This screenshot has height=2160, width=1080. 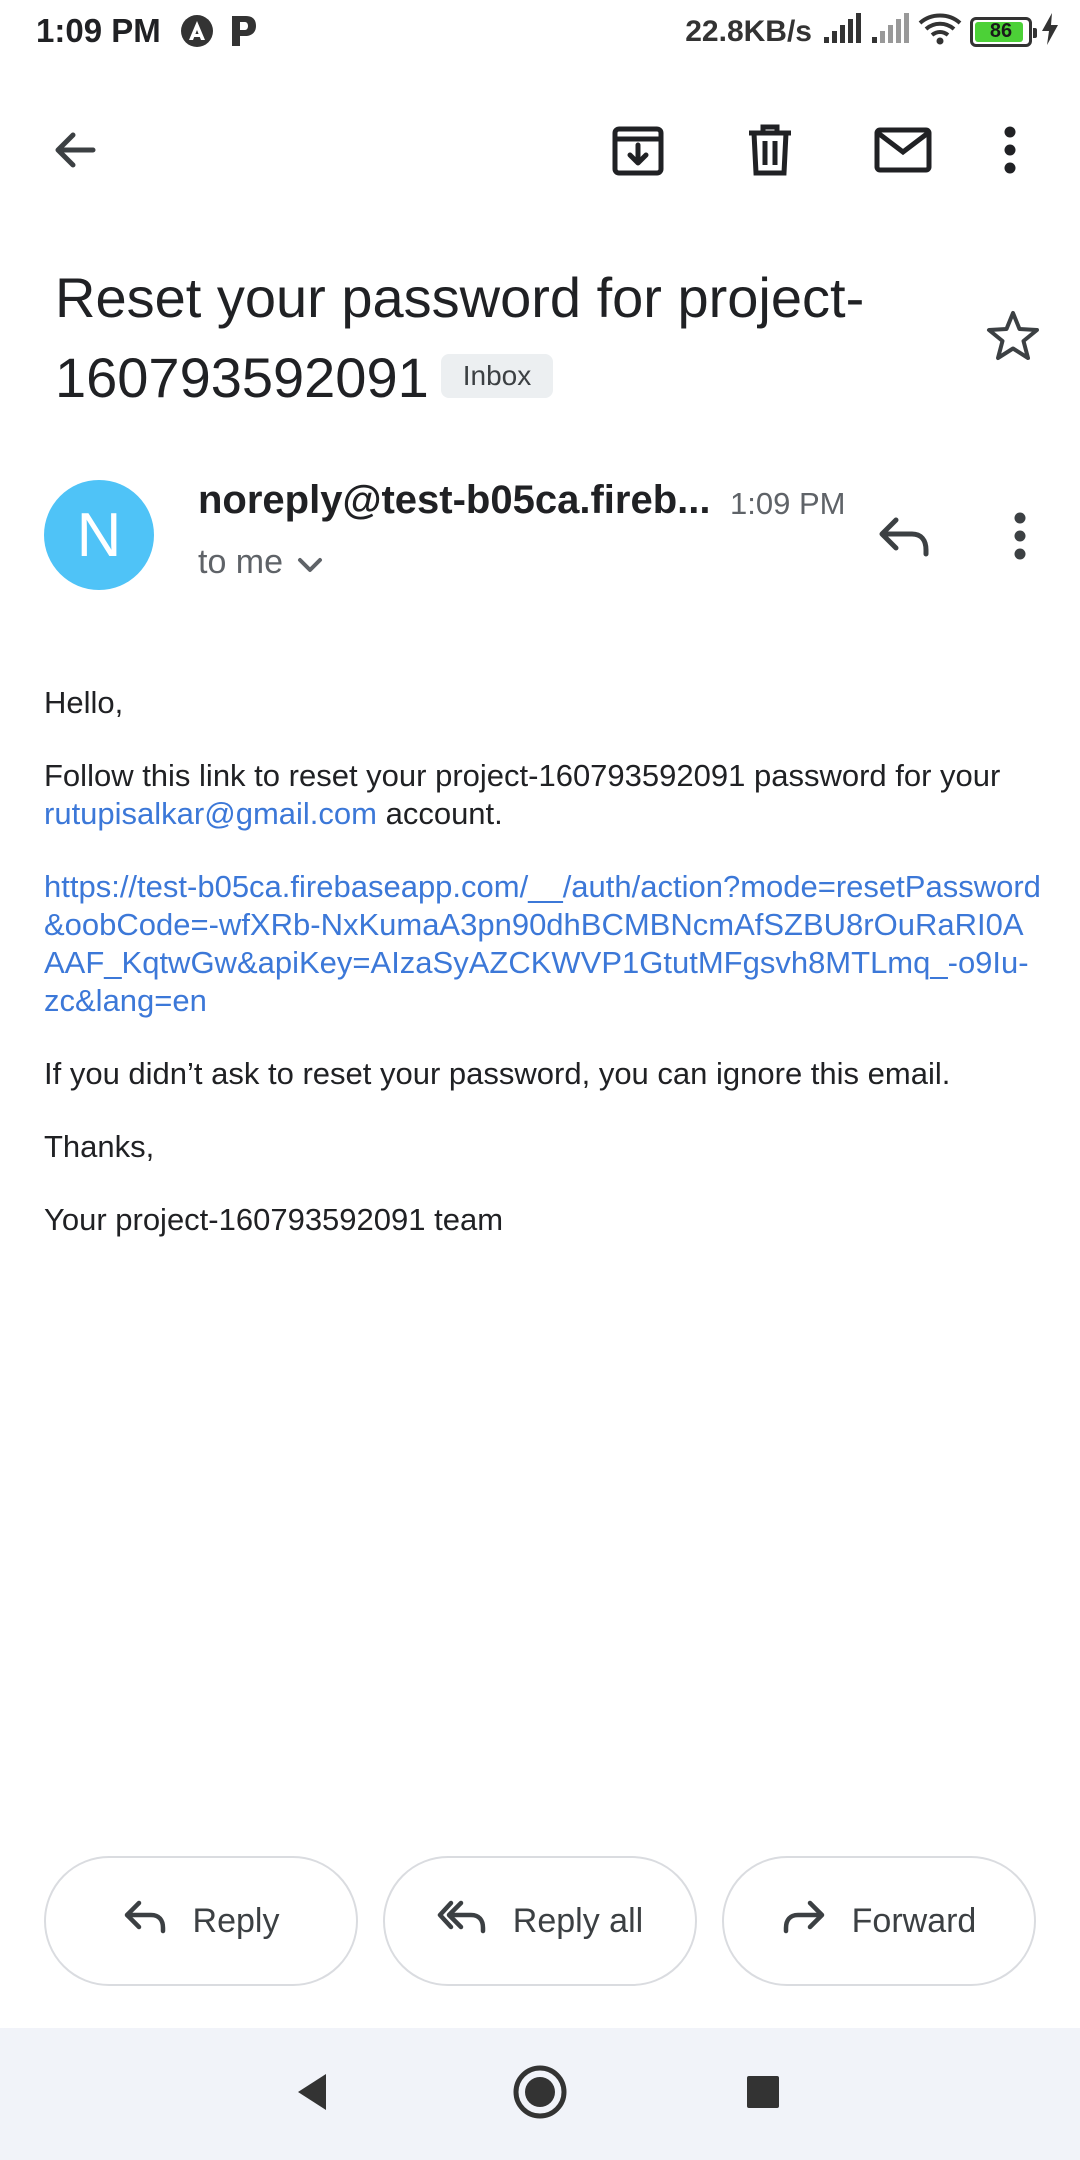 I want to click on nav-recents-button, so click(x=763, y=2094).